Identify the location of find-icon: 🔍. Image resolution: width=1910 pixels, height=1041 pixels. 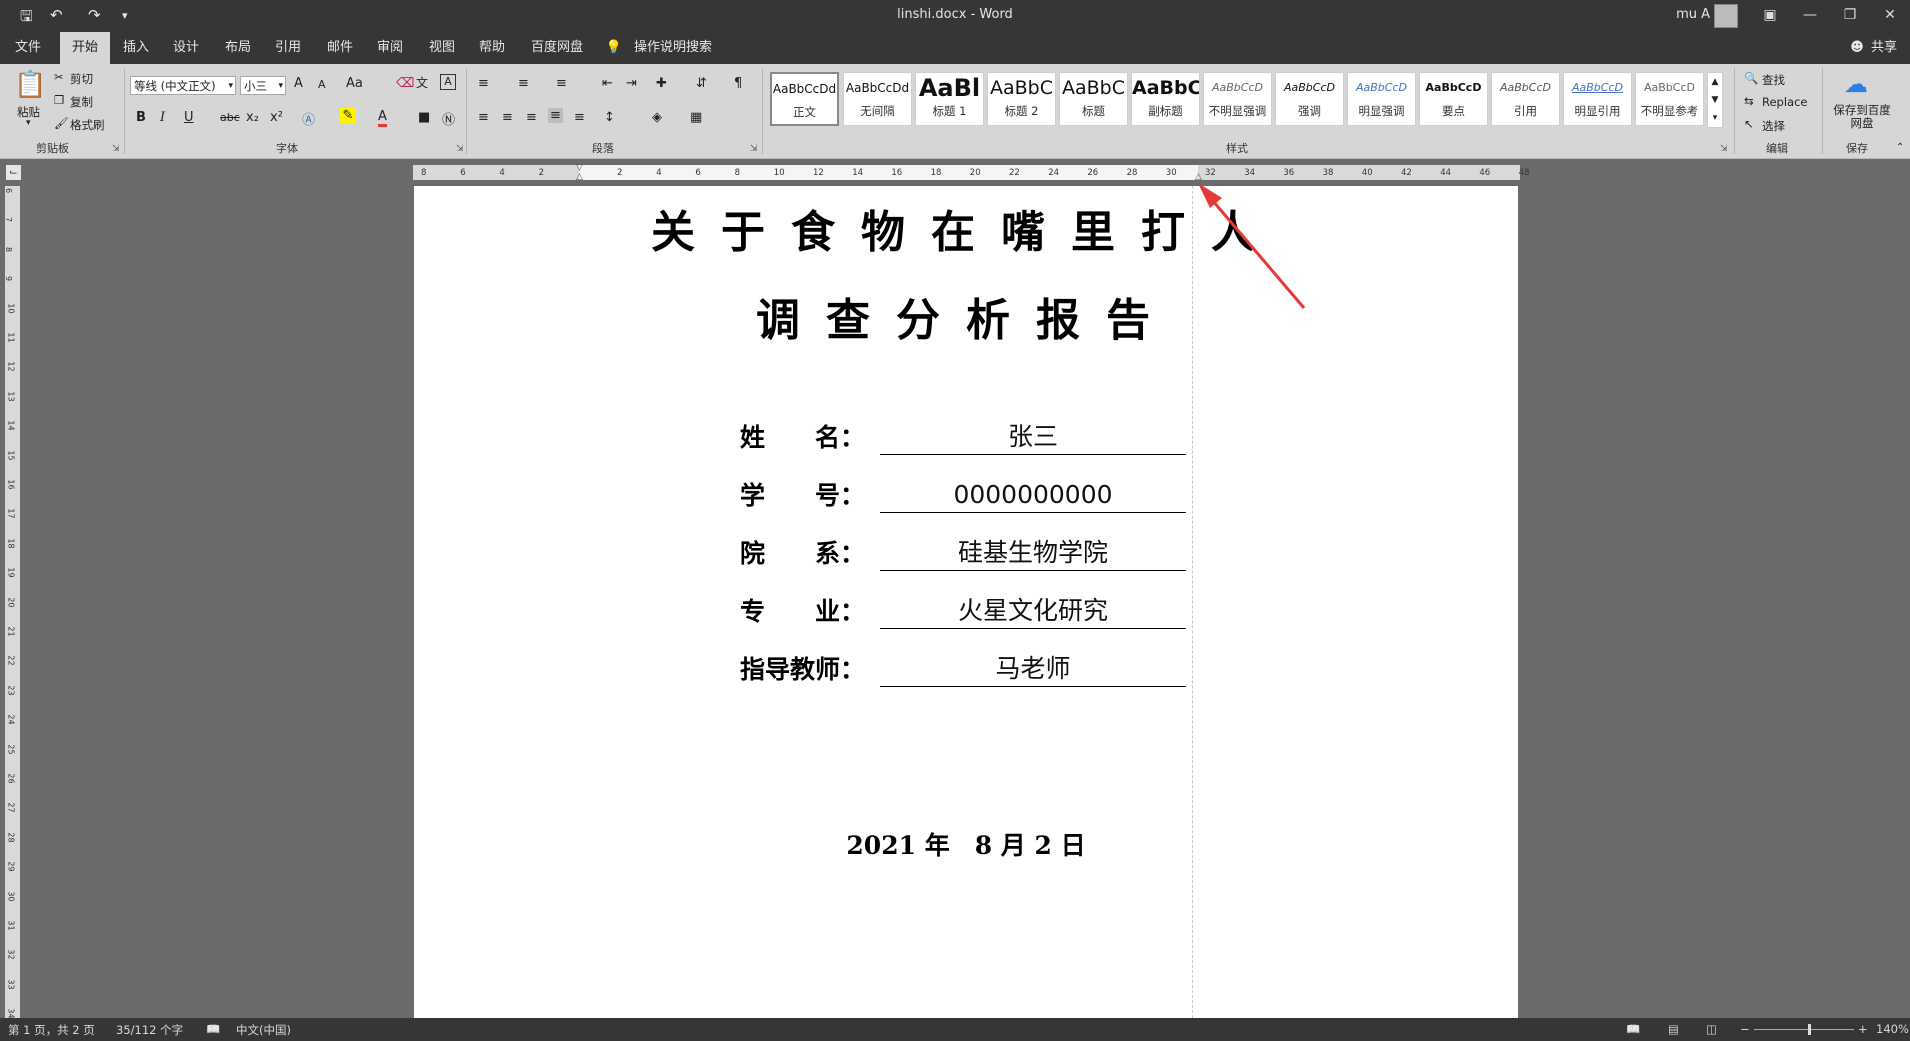
(1751, 78).